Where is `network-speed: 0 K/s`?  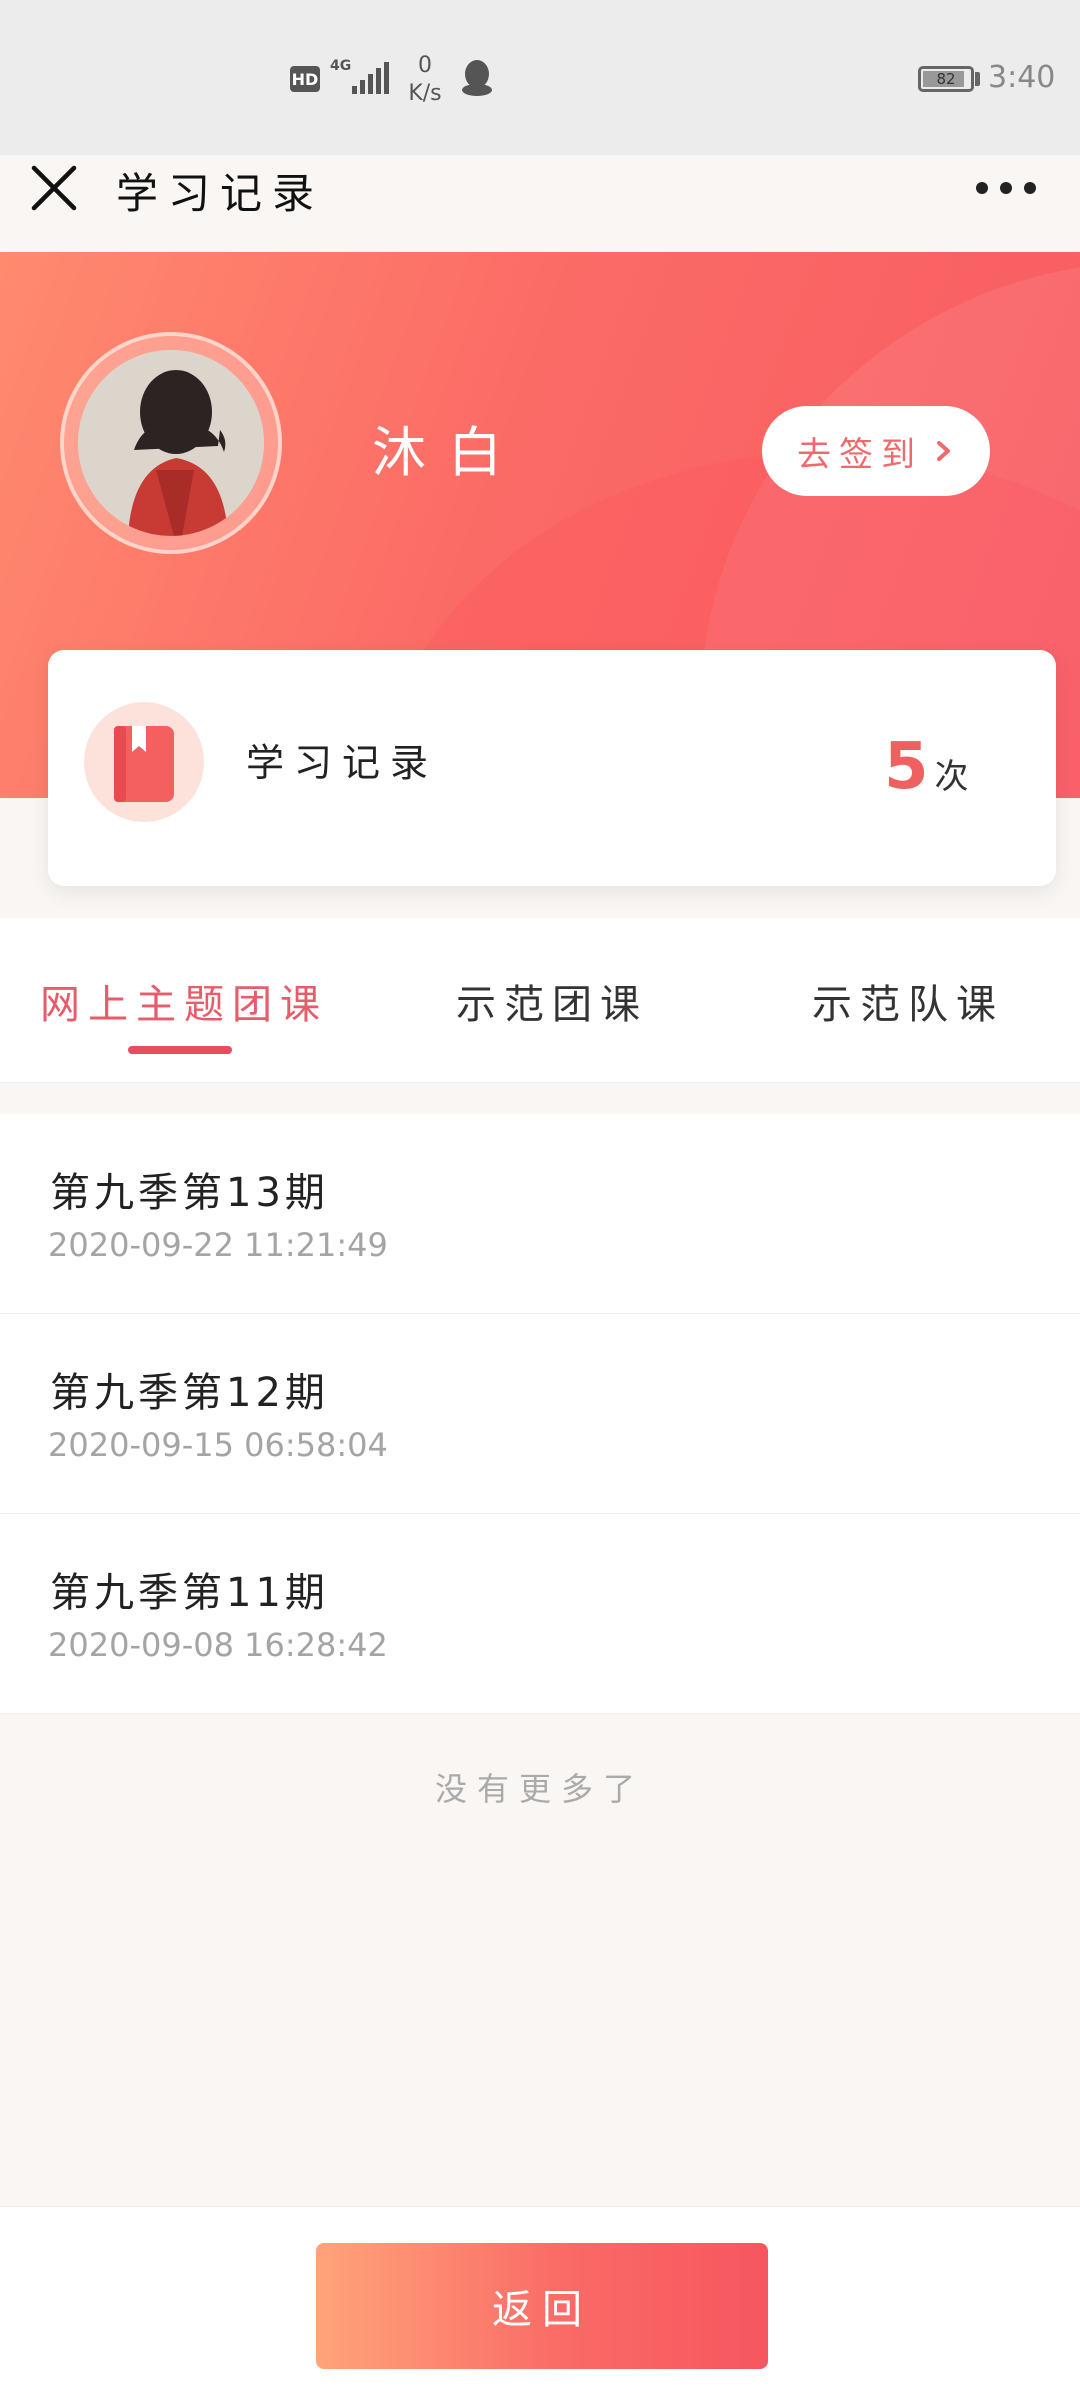
network-speed: 0 K/s is located at coordinates (425, 80).